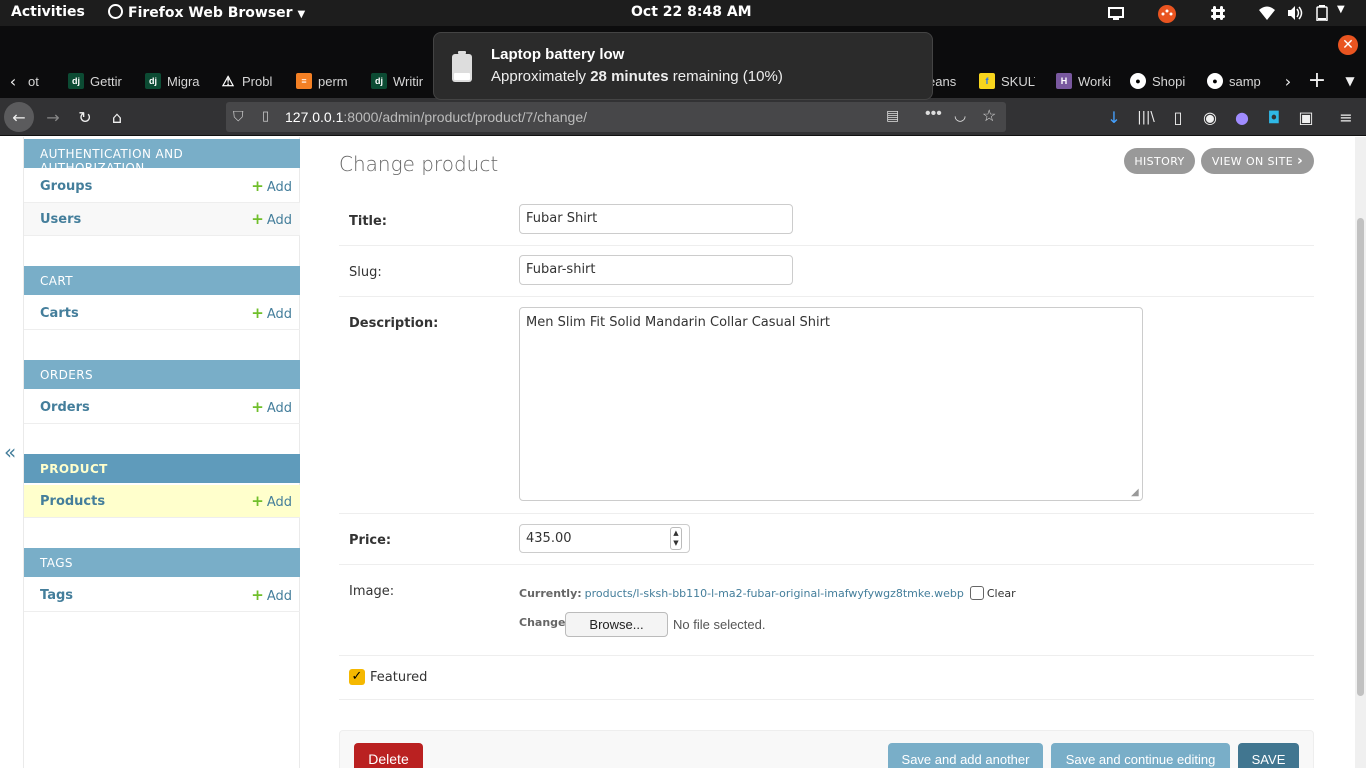 The height and width of the screenshot is (768, 1366). What do you see at coordinates (59, 313) in the screenshot?
I see `sidebar-link-carts: Carts` at bounding box center [59, 313].